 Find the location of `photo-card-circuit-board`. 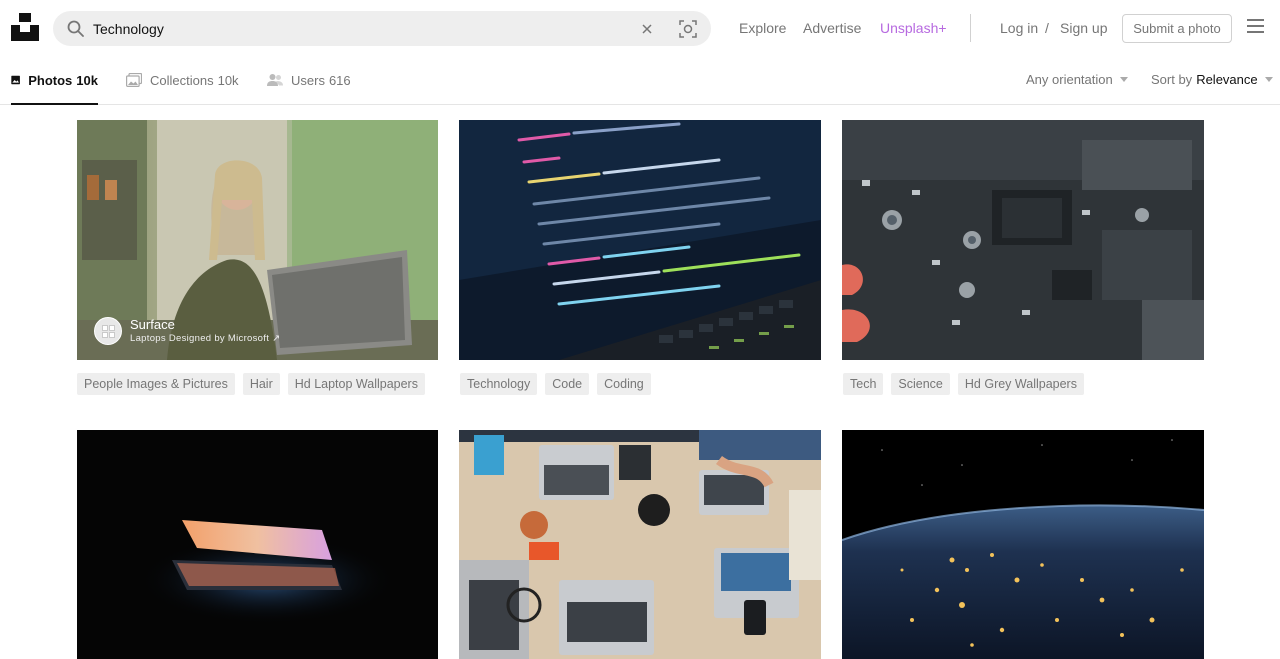

photo-card-circuit-board is located at coordinates (1023, 240).